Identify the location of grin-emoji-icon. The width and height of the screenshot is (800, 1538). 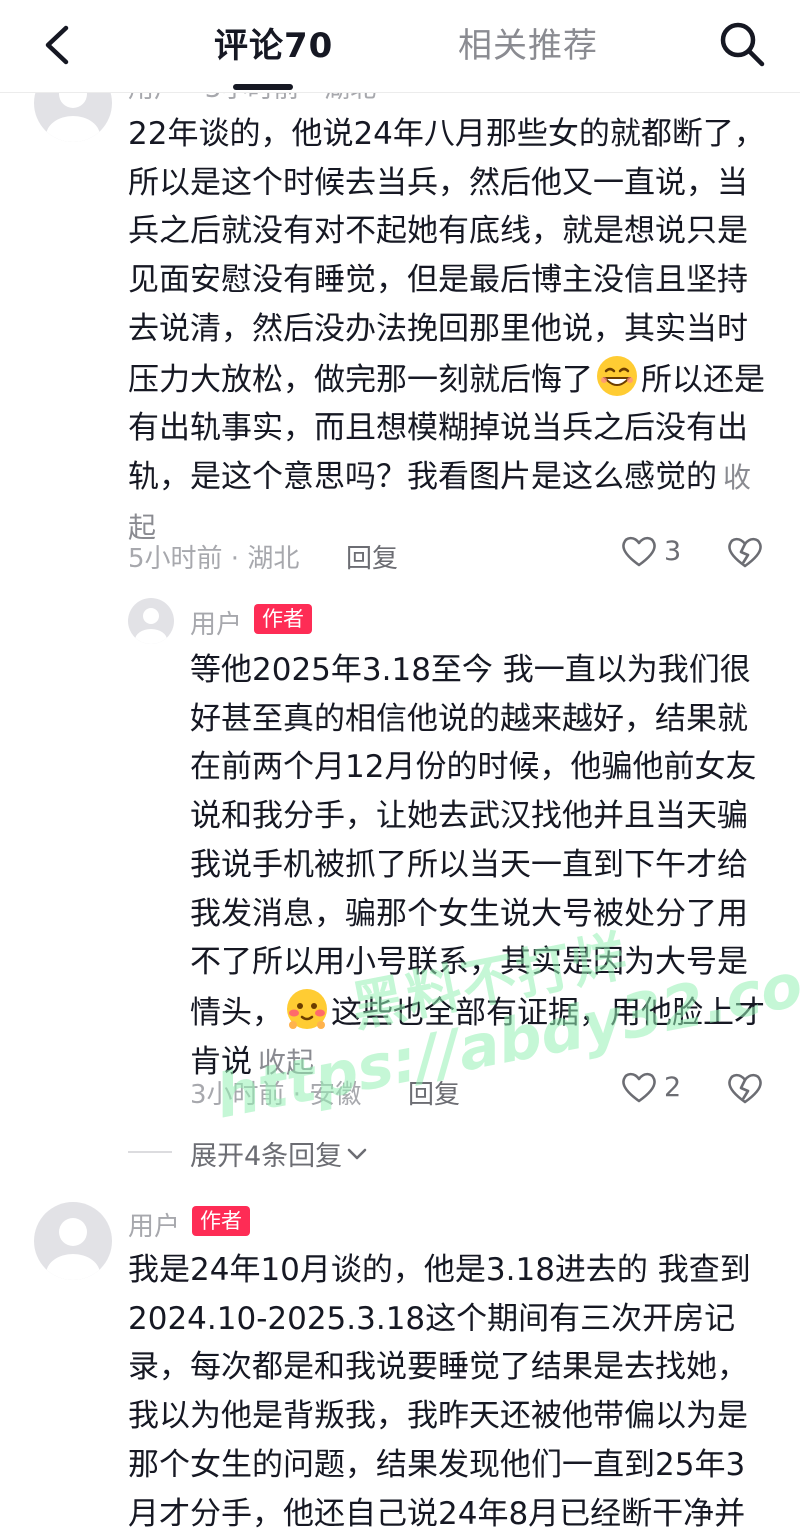
(617, 375).